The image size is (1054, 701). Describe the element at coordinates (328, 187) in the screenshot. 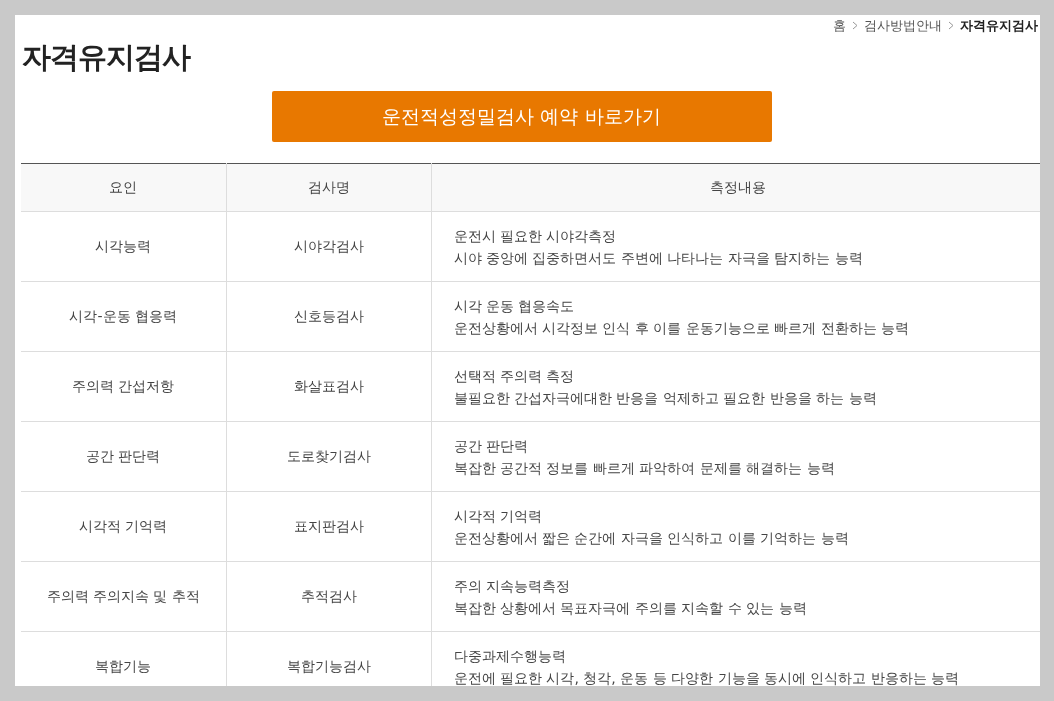

I see `column-header: 검사명` at that location.